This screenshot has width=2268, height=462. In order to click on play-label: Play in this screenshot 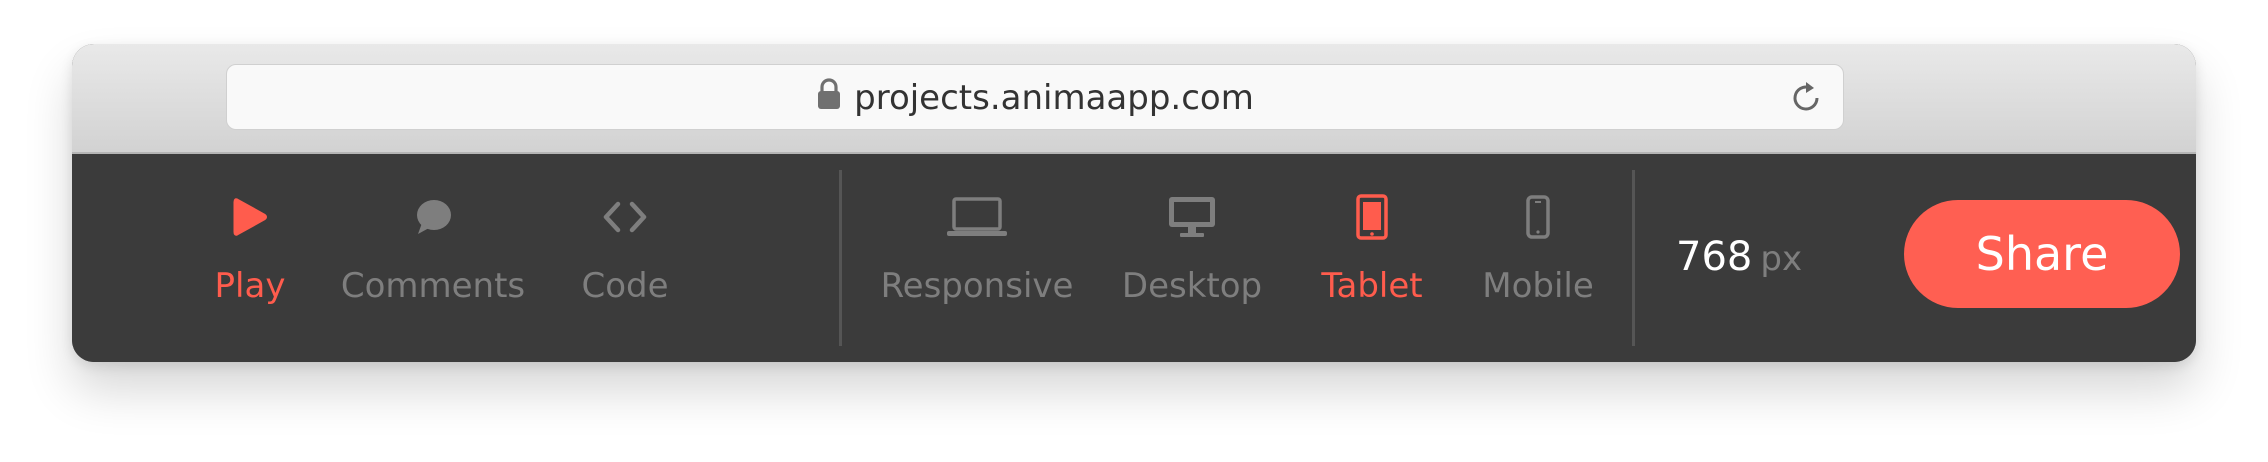, I will do `click(250, 286)`.